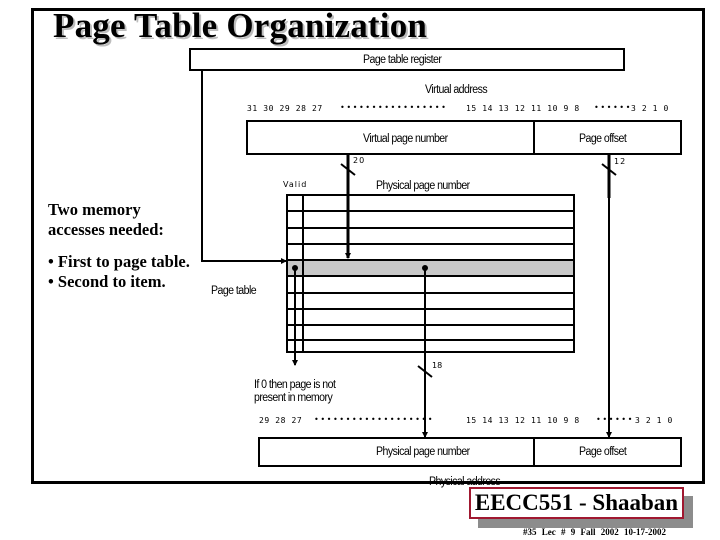 Image resolution: width=720 pixels, height=540 pixels. I want to click on course-brand: EECC551 - Shaaban, so click(576, 503).